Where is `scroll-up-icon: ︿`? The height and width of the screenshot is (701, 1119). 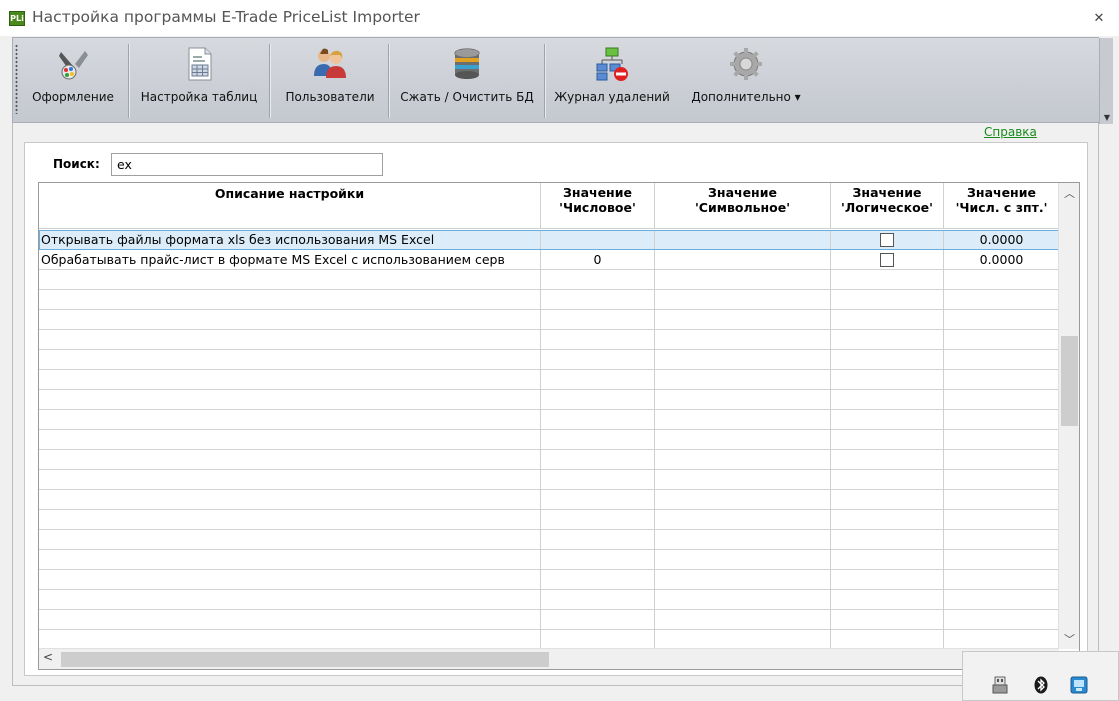
scroll-up-icon: ︿ is located at coordinates (1069, 194).